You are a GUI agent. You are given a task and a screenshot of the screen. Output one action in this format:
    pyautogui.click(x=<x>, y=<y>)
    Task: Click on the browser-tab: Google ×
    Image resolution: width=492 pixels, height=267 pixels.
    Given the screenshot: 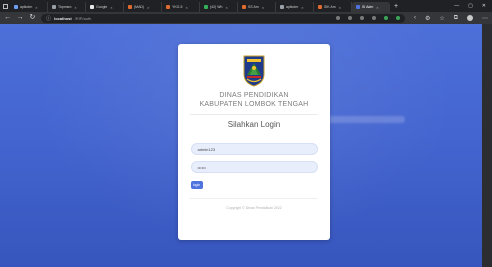 What is the action you would take?
    pyautogui.click(x=105, y=7)
    